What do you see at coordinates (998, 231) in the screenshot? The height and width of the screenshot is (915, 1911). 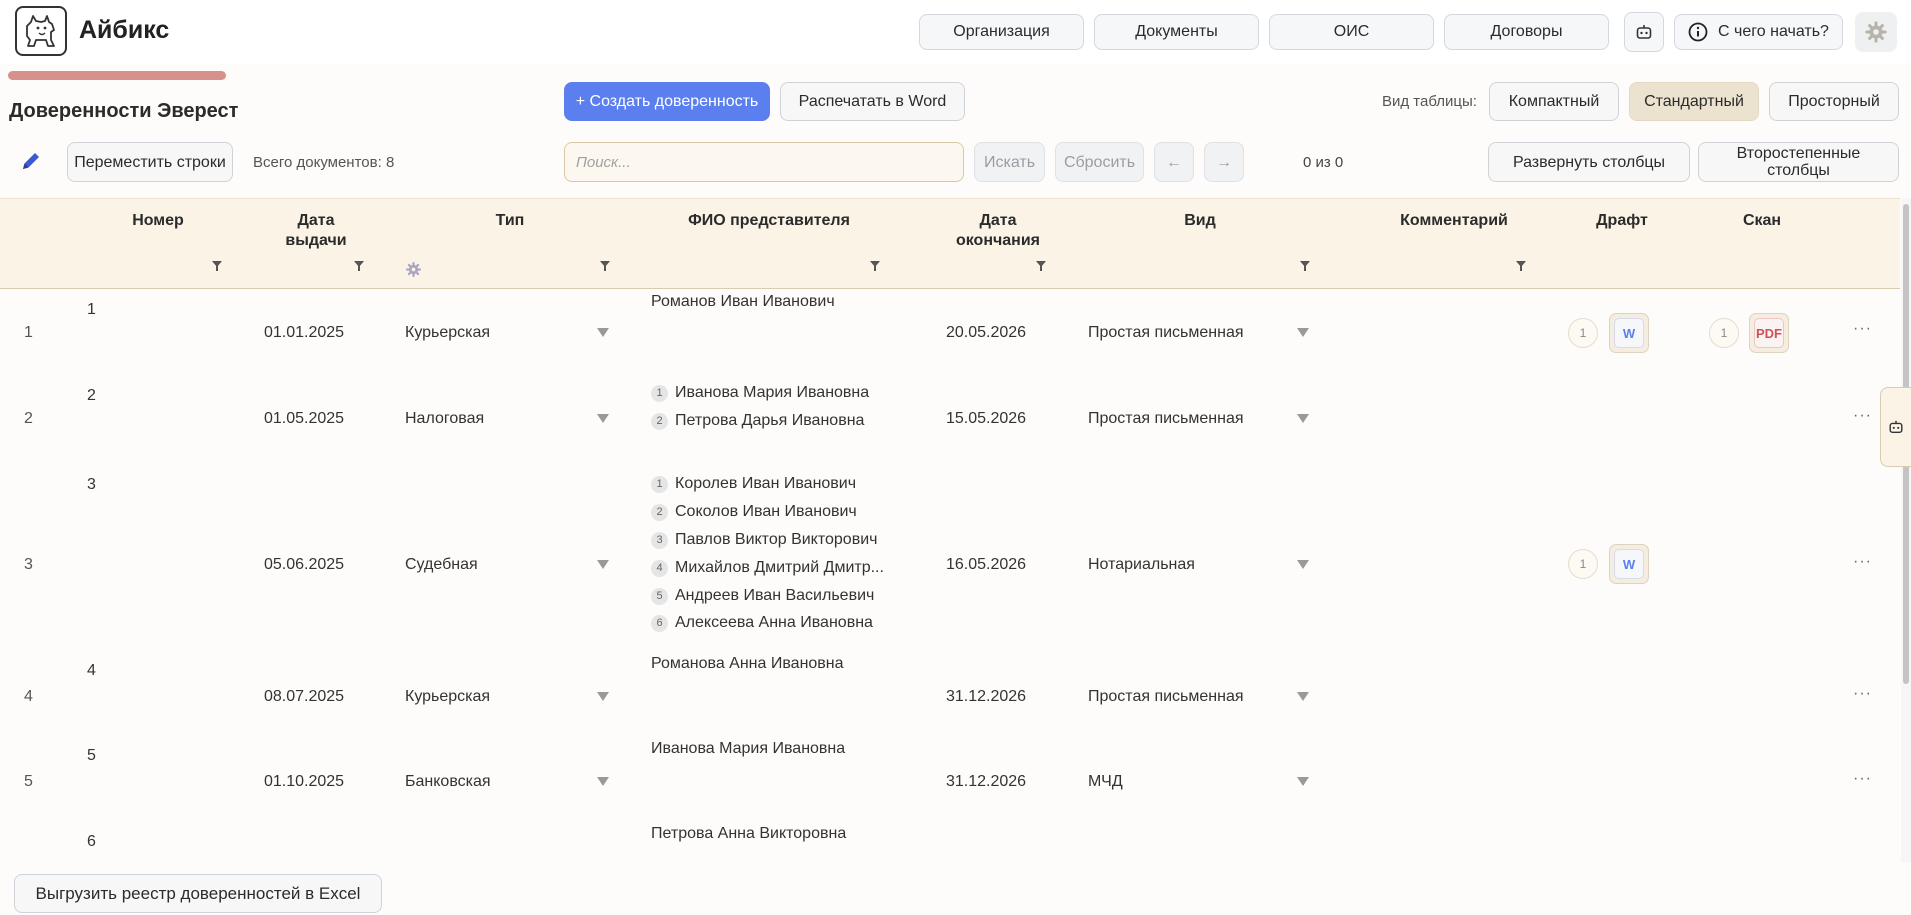 I see `column-header-end-date: Дата окончания` at bounding box center [998, 231].